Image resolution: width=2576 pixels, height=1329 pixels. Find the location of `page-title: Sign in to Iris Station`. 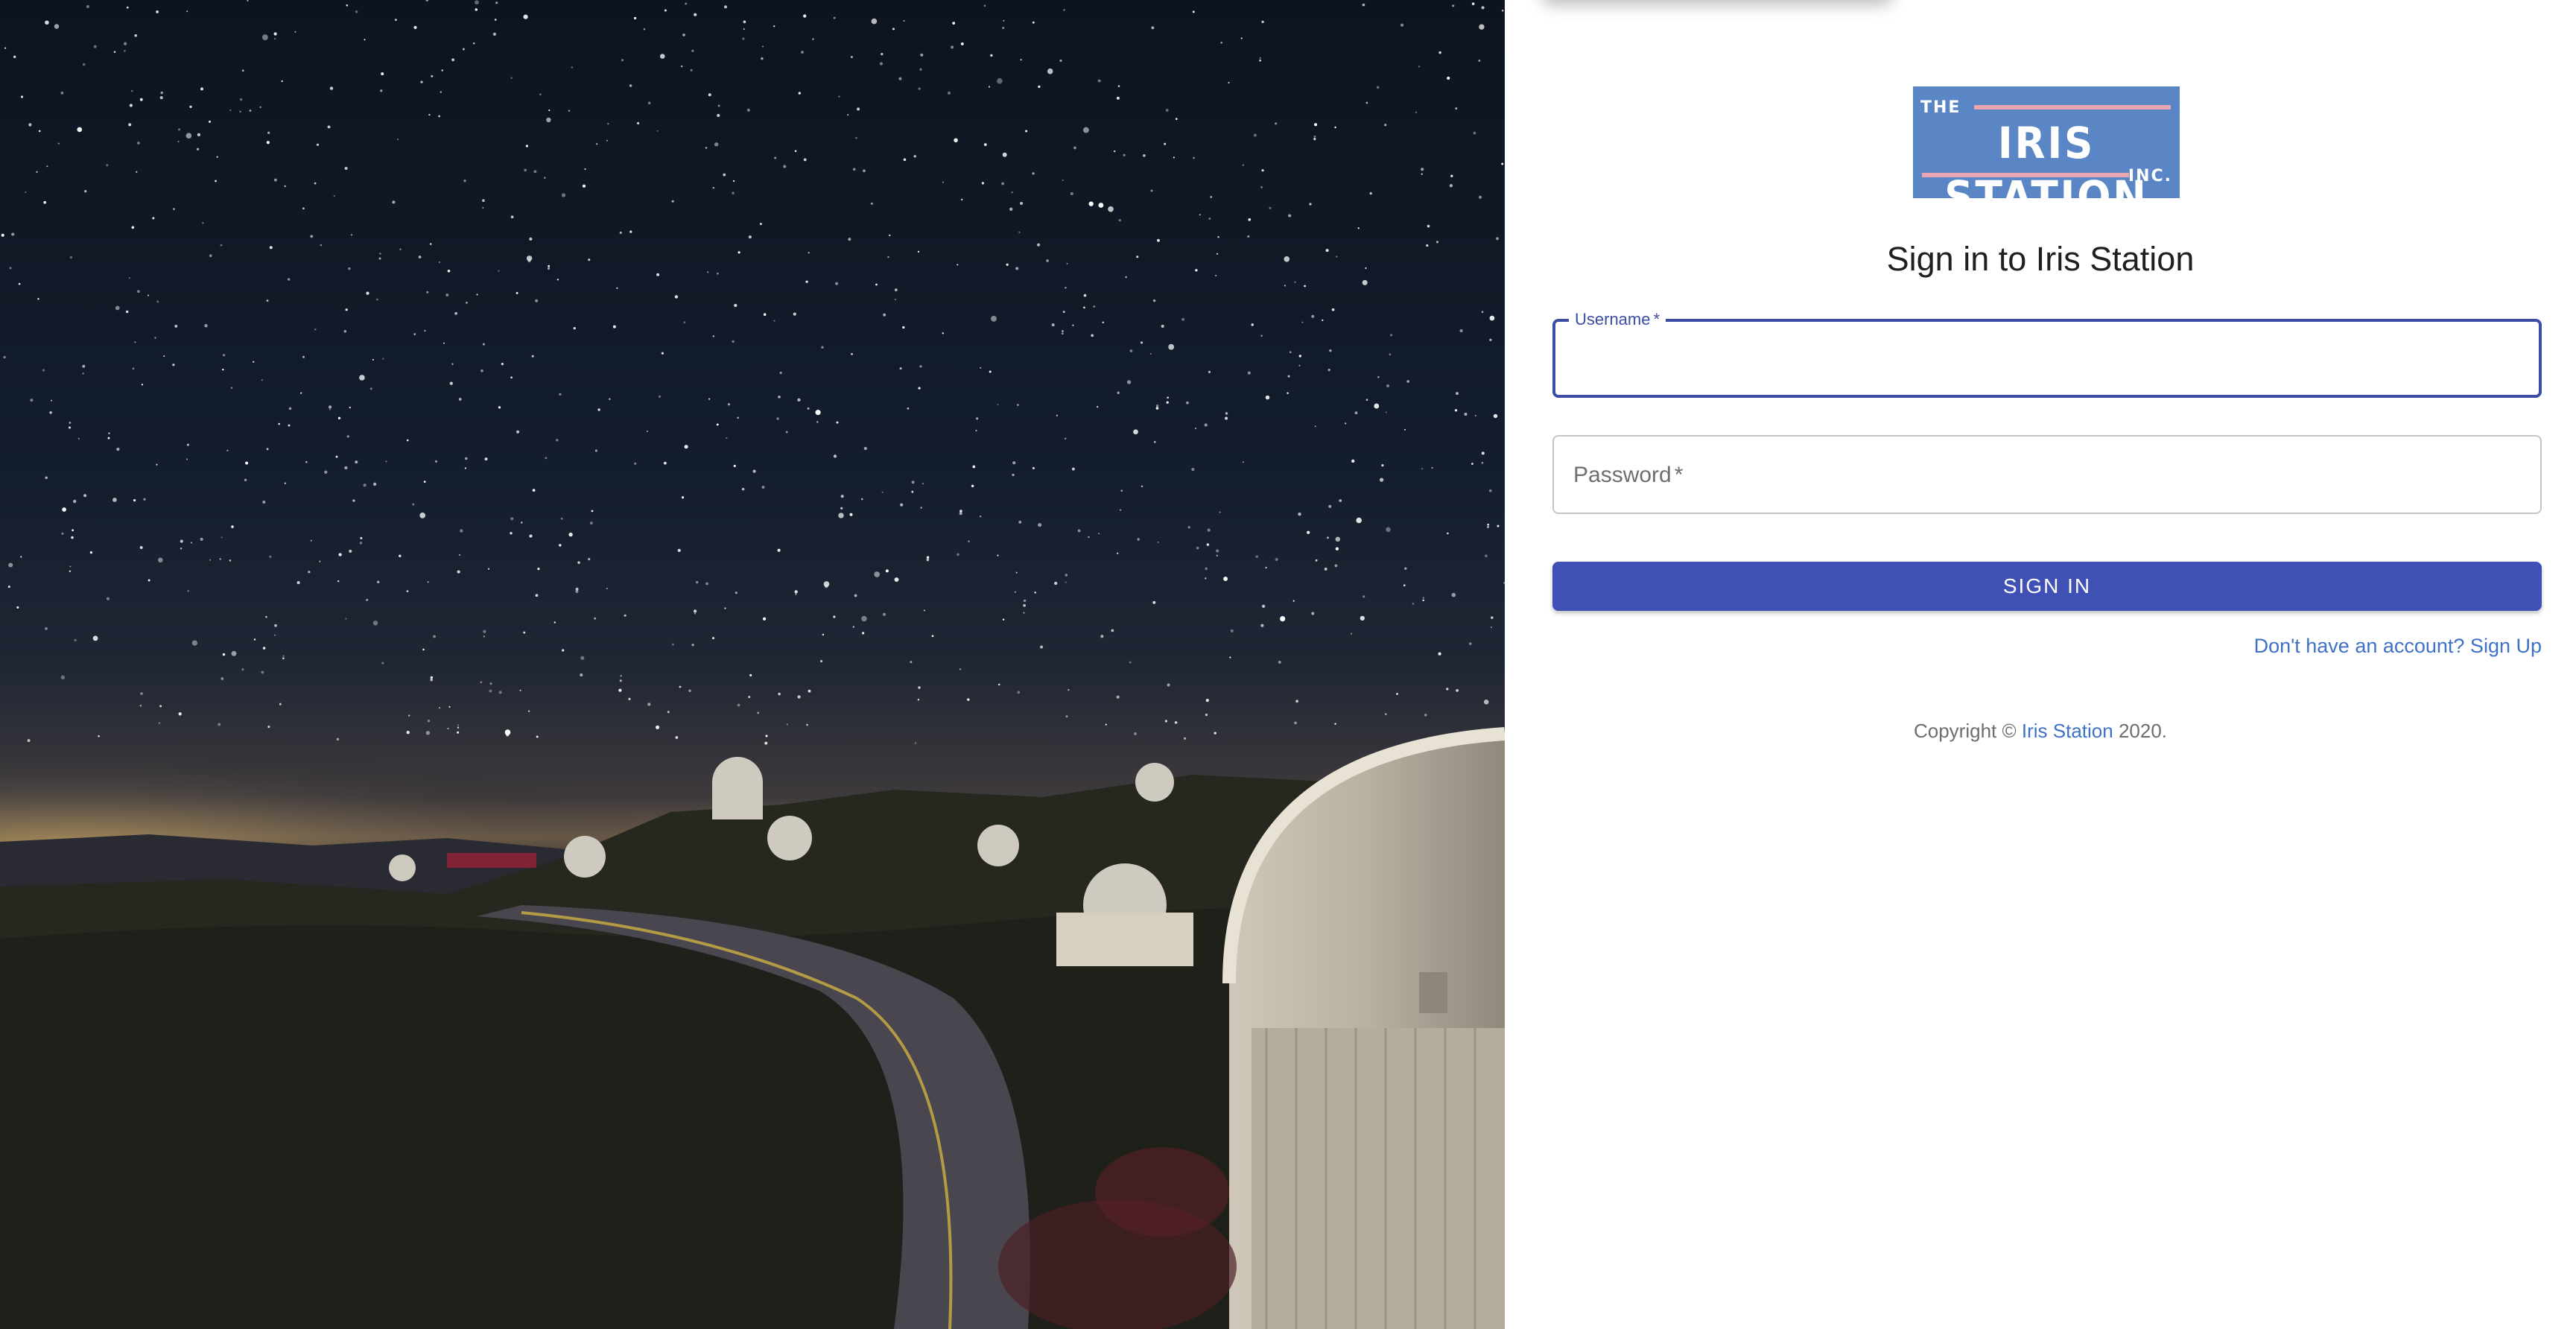

page-title: Sign in to Iris Station is located at coordinates (2041, 259).